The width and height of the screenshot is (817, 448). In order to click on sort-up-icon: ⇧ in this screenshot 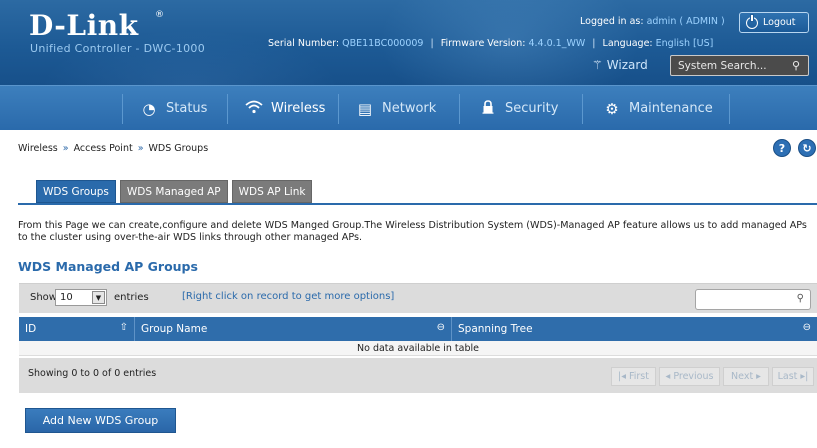, I will do `click(123, 327)`.